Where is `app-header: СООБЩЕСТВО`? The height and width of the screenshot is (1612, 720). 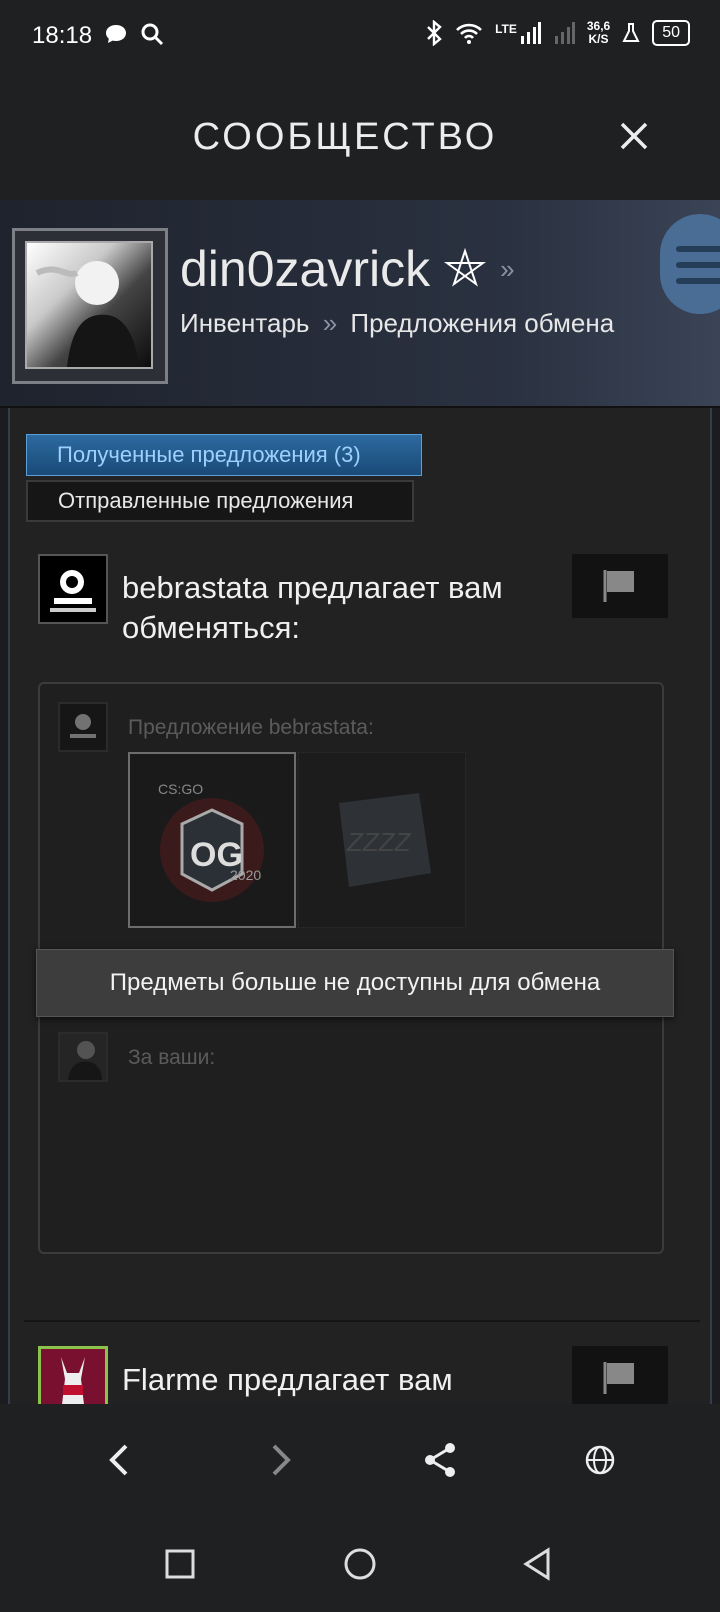
app-header: СООБЩЕСТВО is located at coordinates (360, 136).